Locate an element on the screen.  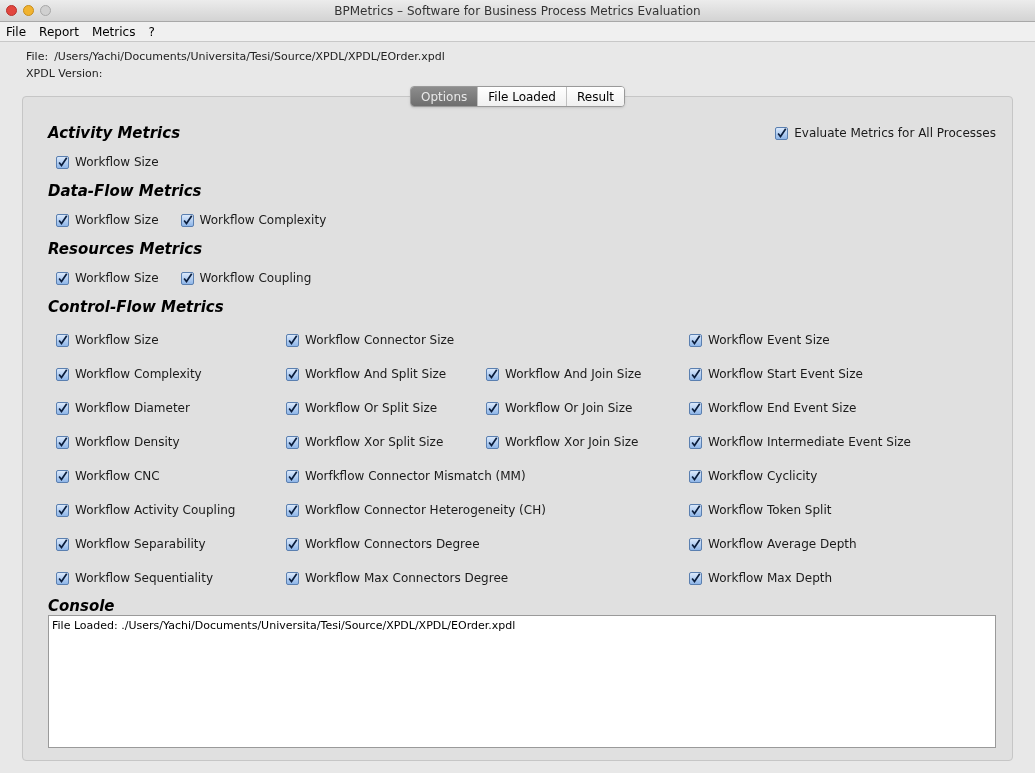
menu-item: Report is located at coordinates (59, 31).